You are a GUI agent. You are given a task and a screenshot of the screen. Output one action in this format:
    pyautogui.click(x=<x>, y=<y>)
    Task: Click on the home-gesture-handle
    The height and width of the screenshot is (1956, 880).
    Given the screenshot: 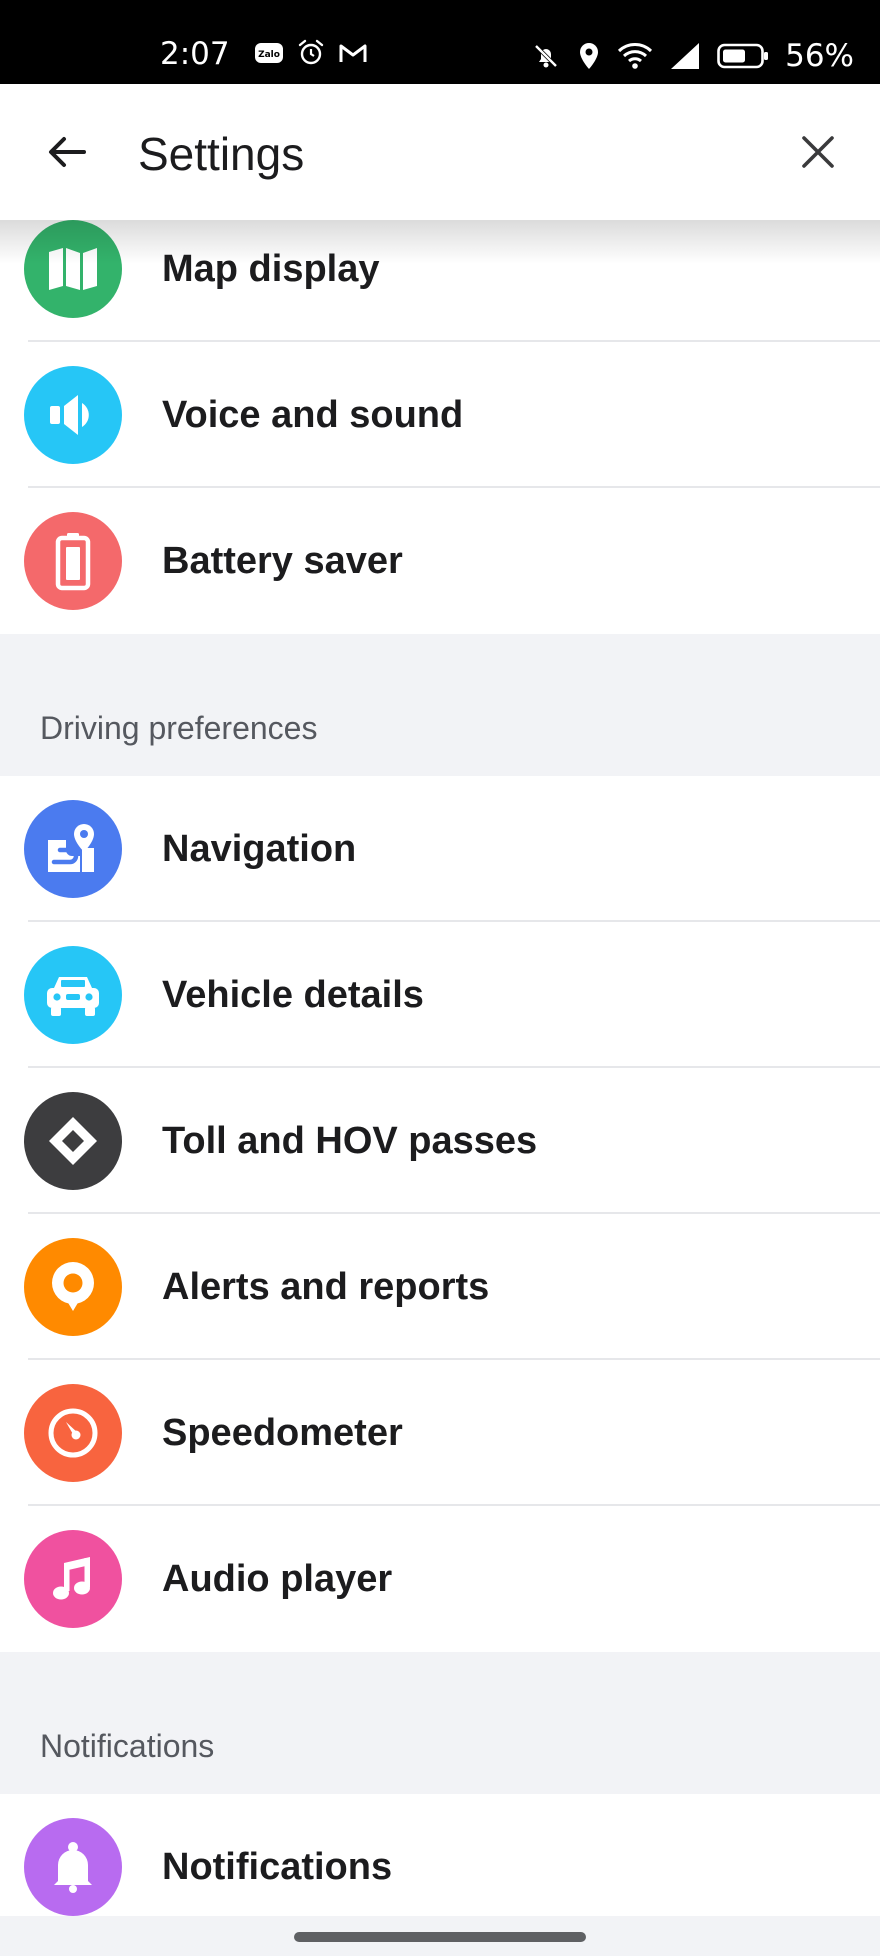 What is the action you would take?
    pyautogui.click(x=440, y=1937)
    